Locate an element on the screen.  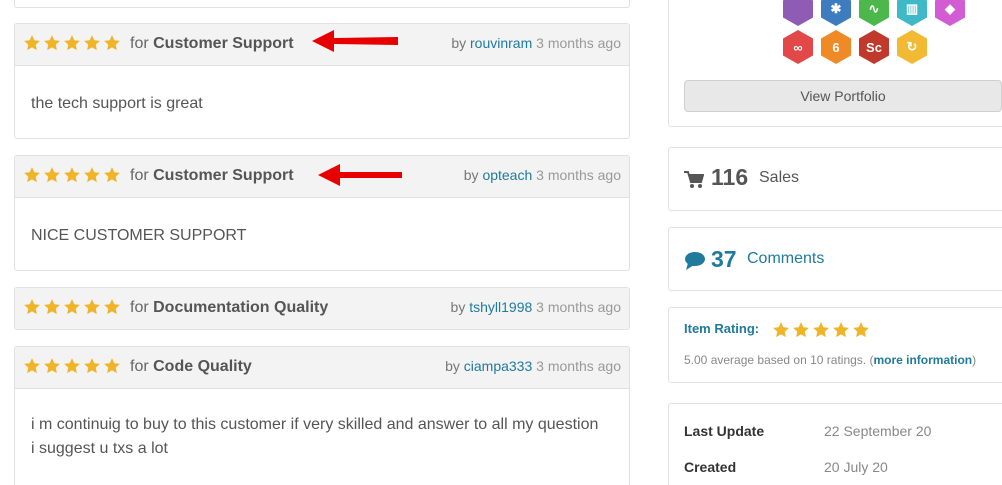
more-information-link: more information is located at coordinates (922, 360).